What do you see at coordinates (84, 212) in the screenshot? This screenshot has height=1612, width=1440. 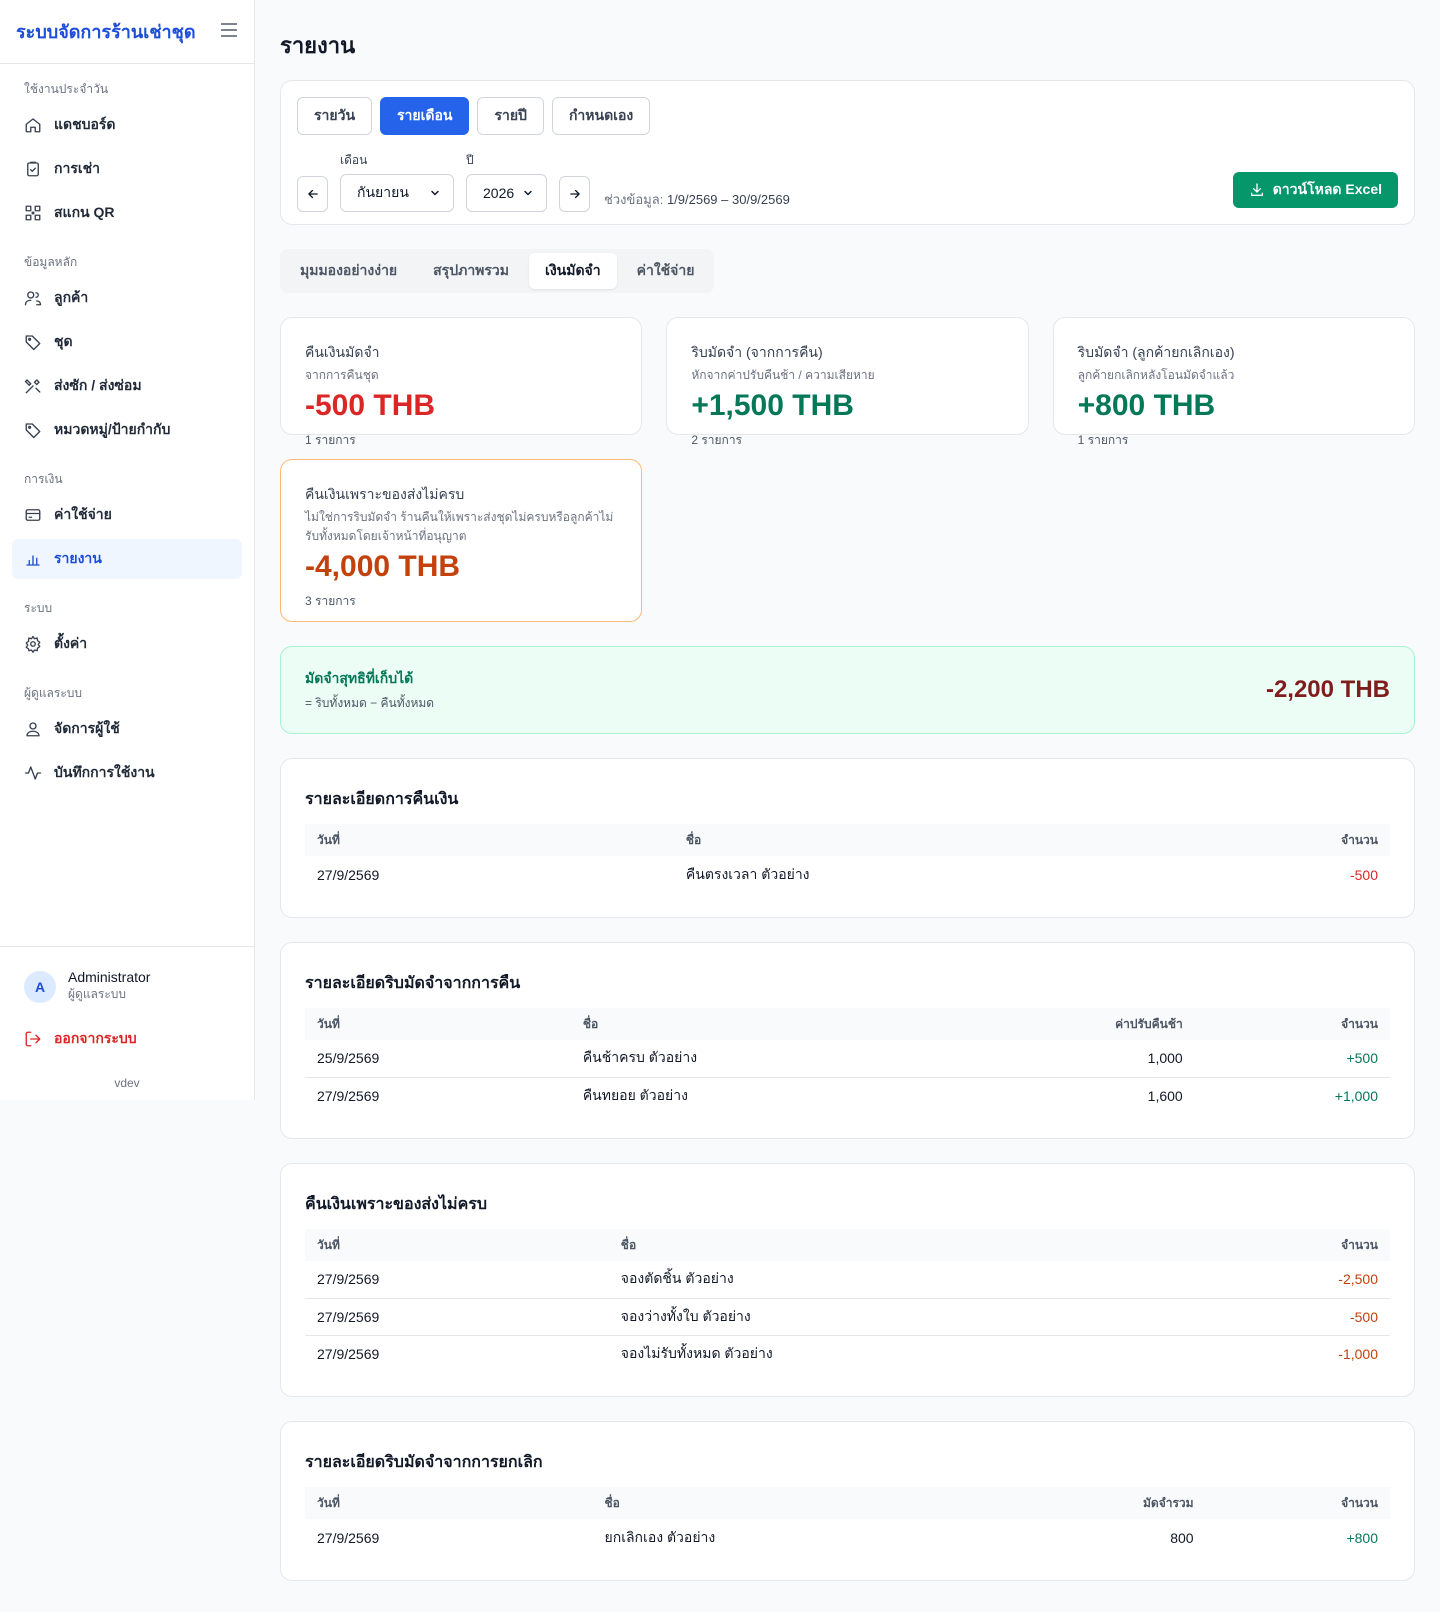 I see `sidebar-item-label: สแกน QR` at bounding box center [84, 212].